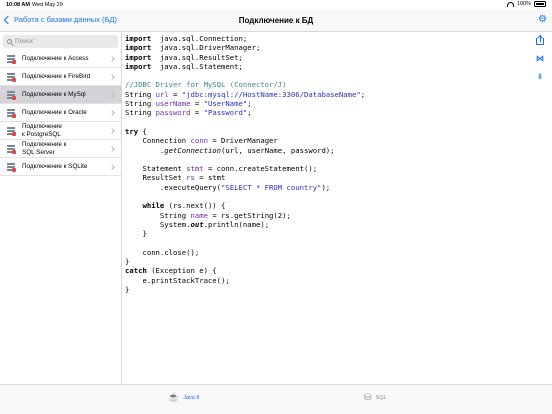 This screenshot has height=414, width=552. What do you see at coordinates (42, 130) in the screenshot?
I see `list-item-label: Подключение к PostgreSQL` at bounding box center [42, 130].